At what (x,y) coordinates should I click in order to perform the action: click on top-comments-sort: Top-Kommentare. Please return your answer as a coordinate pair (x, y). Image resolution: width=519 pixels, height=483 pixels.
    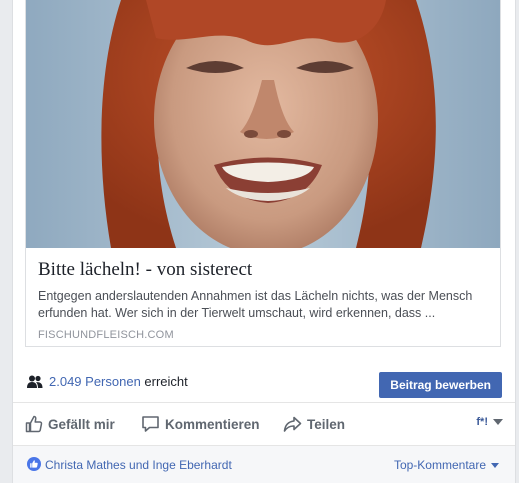
    Looking at the image, I should click on (446, 465).